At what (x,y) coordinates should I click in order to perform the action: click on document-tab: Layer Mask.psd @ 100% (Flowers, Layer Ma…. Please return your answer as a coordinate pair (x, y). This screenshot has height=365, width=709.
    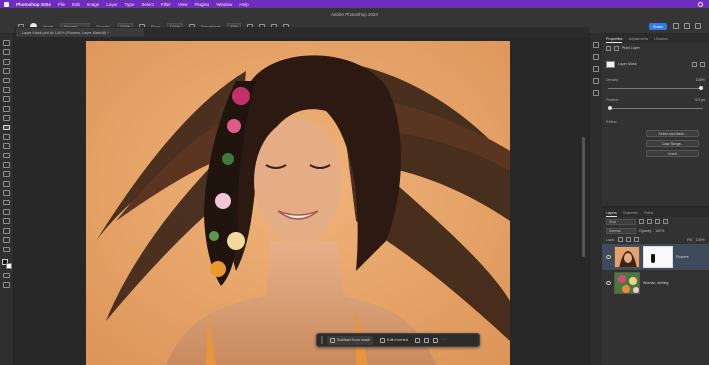
    Looking at the image, I should click on (80, 32).